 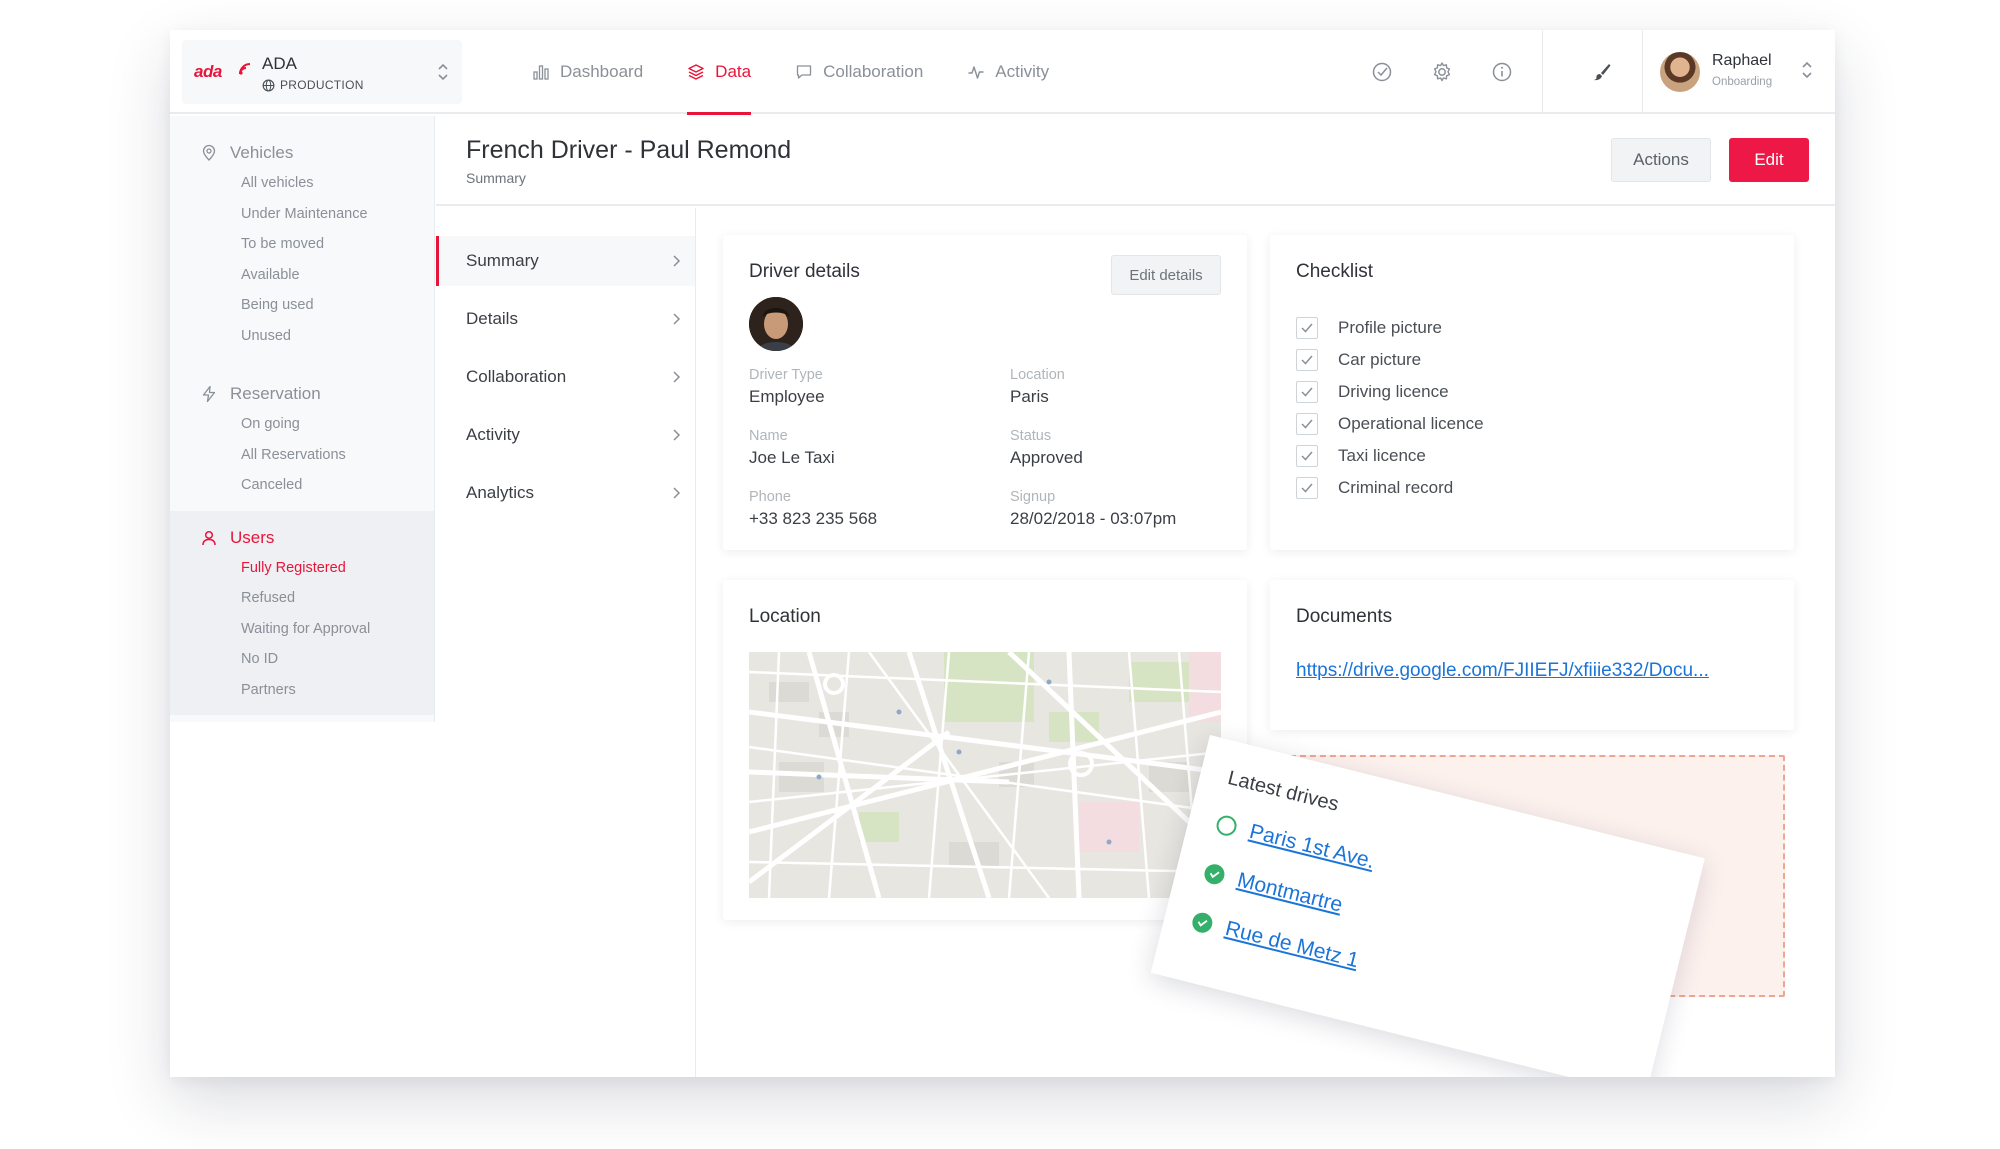 I want to click on nav-dashboard: Dashboard, so click(x=587, y=72).